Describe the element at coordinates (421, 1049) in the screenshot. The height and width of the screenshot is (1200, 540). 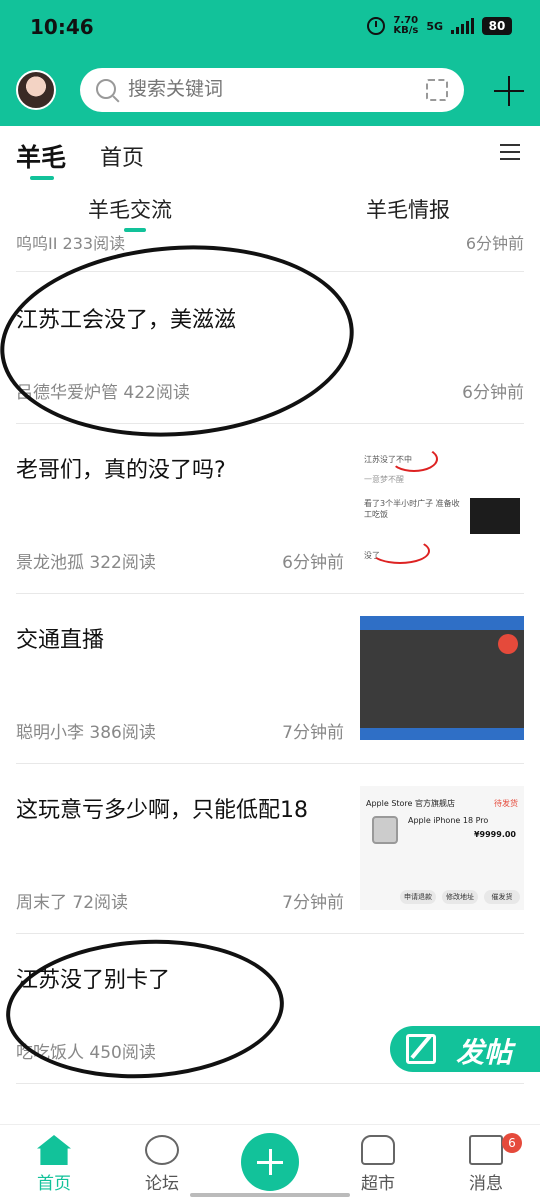
I see `edit-icon` at that location.